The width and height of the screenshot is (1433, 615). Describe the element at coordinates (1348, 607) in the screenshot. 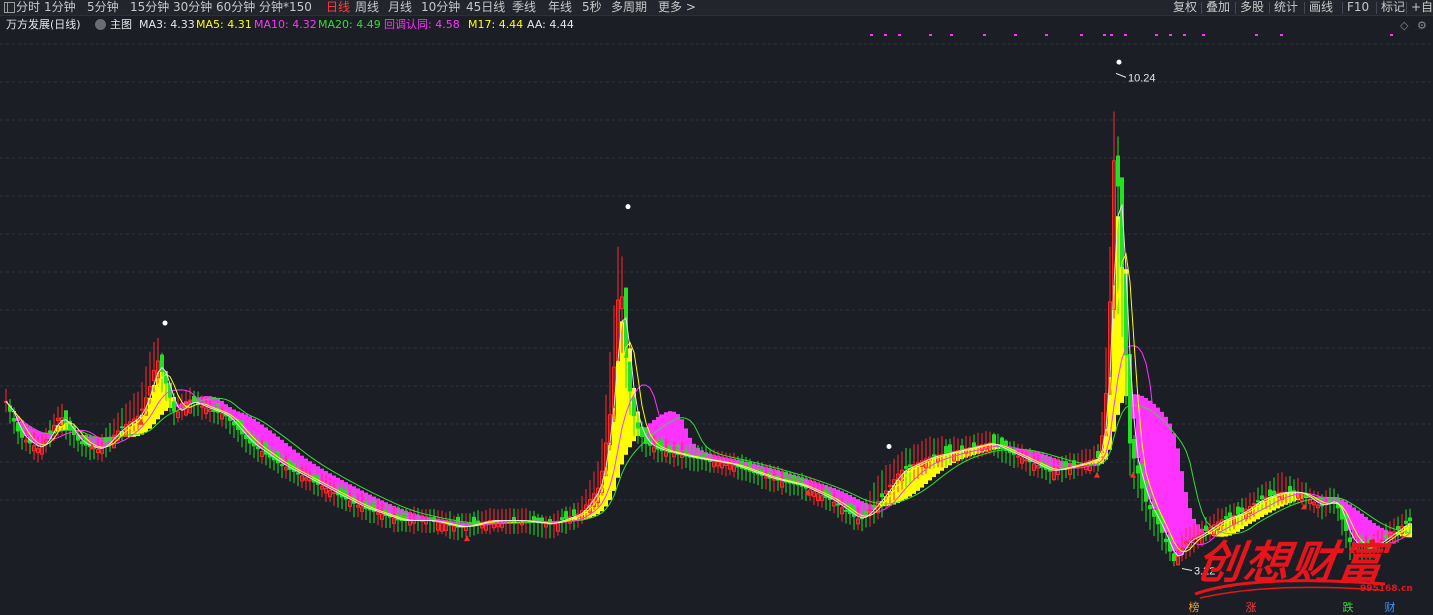

I see `bottom-tag-2: 跌` at that location.